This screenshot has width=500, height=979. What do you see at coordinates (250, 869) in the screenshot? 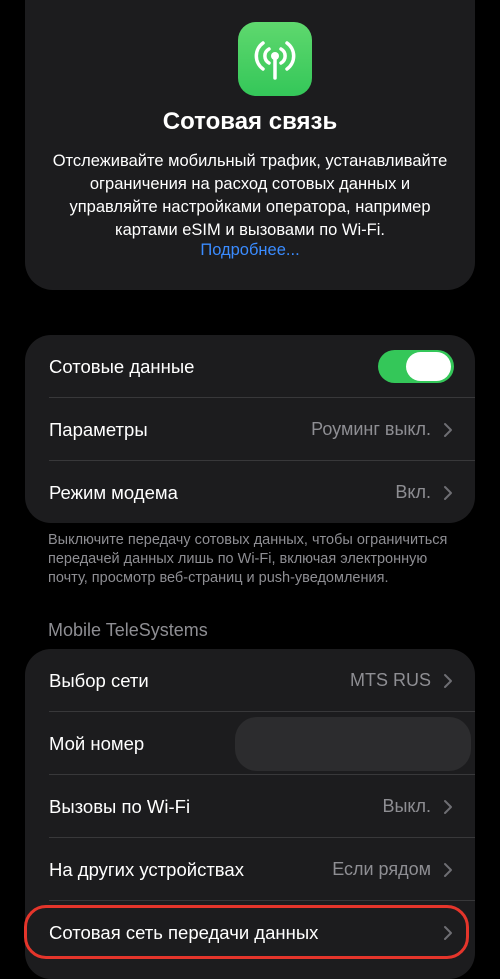
I see `other-devices-row: На других устройствах Если рядом` at bounding box center [250, 869].